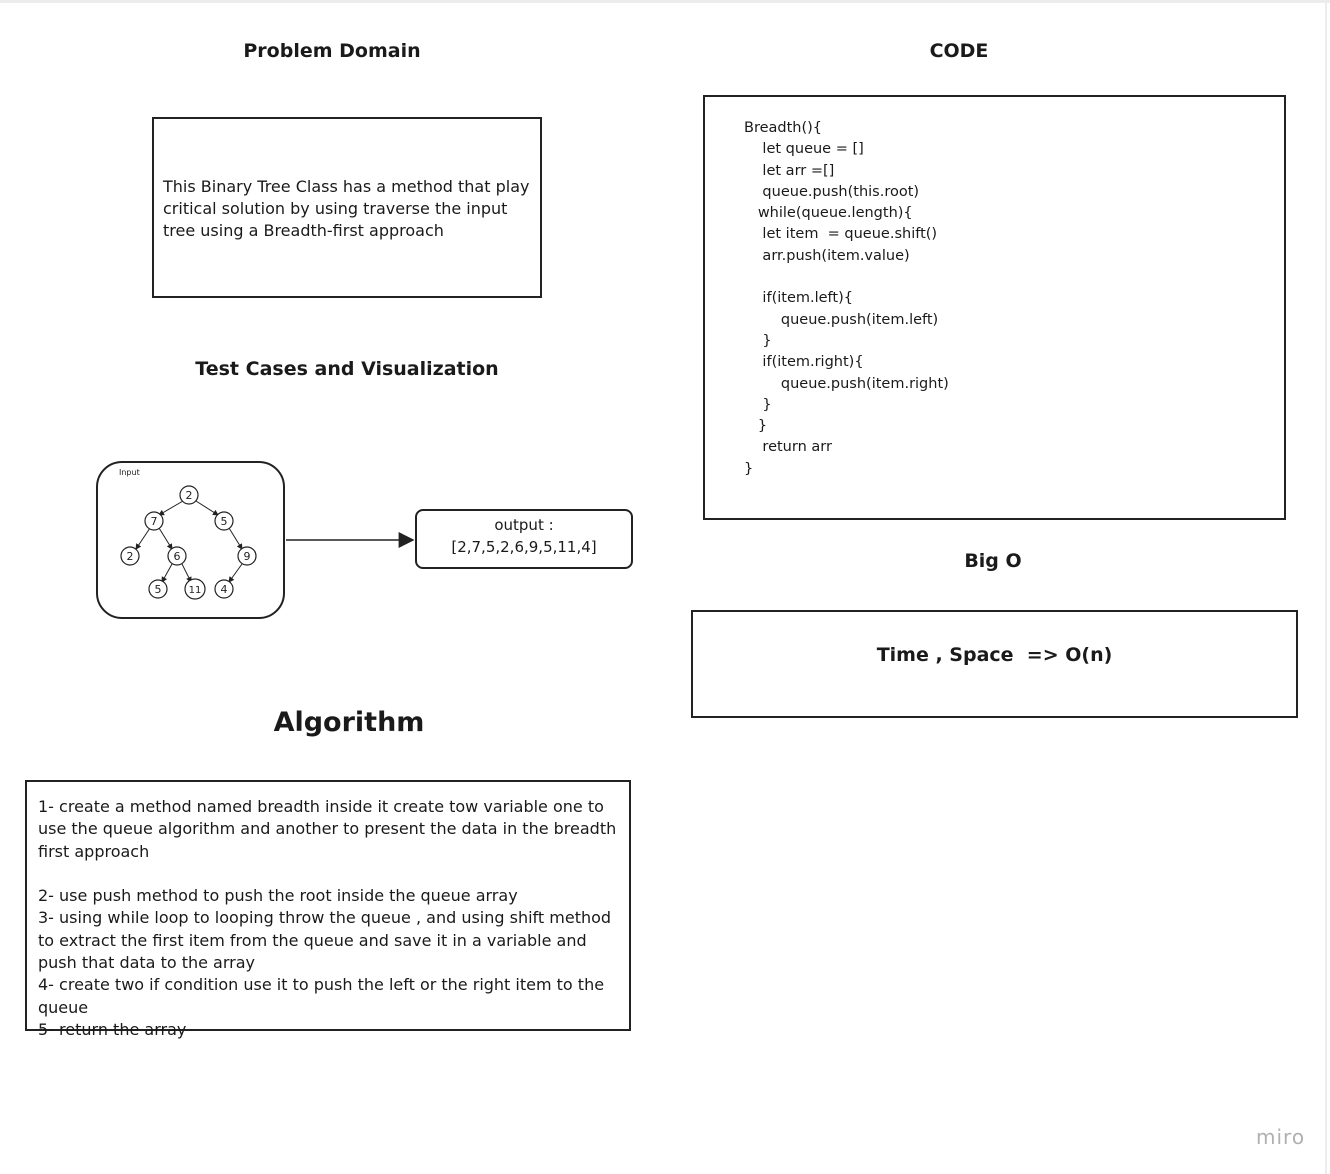 Image resolution: width=1330 pixels, height=1174 pixels. I want to click on output-box: output : [2,7,5,2,6,9,5,11,4], so click(524, 539).